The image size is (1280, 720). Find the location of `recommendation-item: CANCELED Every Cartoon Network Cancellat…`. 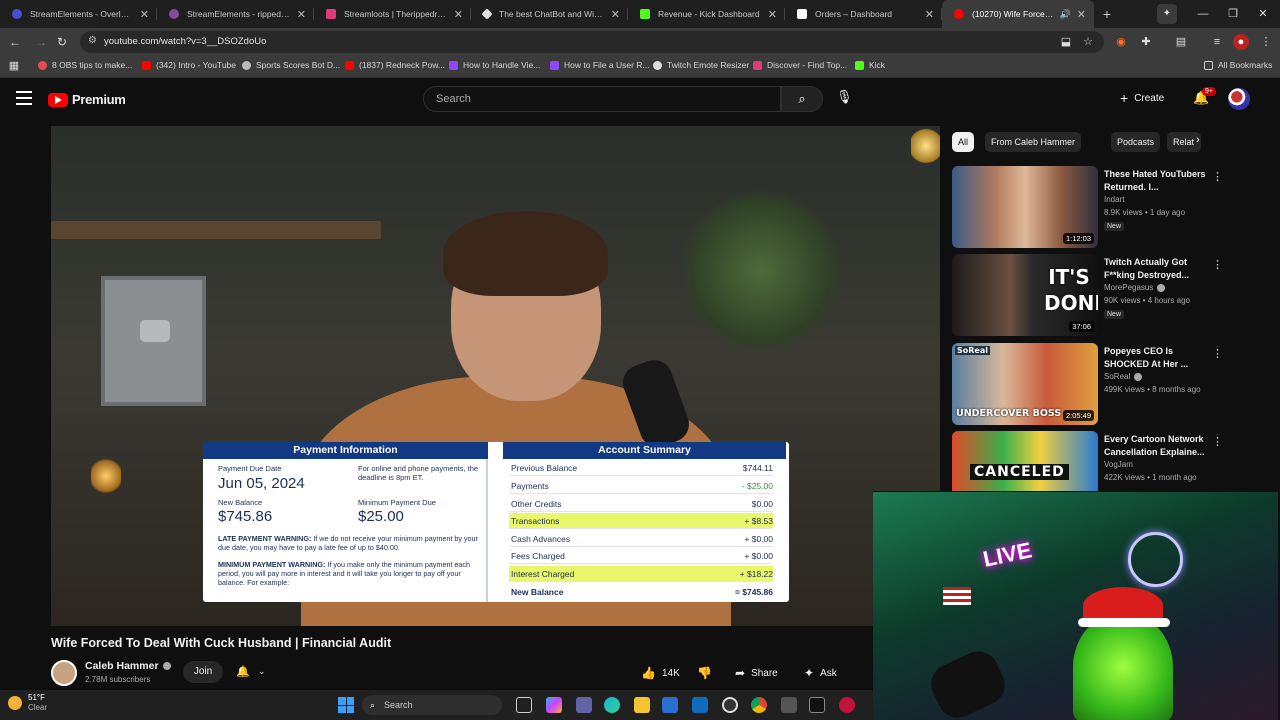

recommendation-item: CANCELED Every Cartoon Network Cancellat… is located at coordinates (1111, 461).